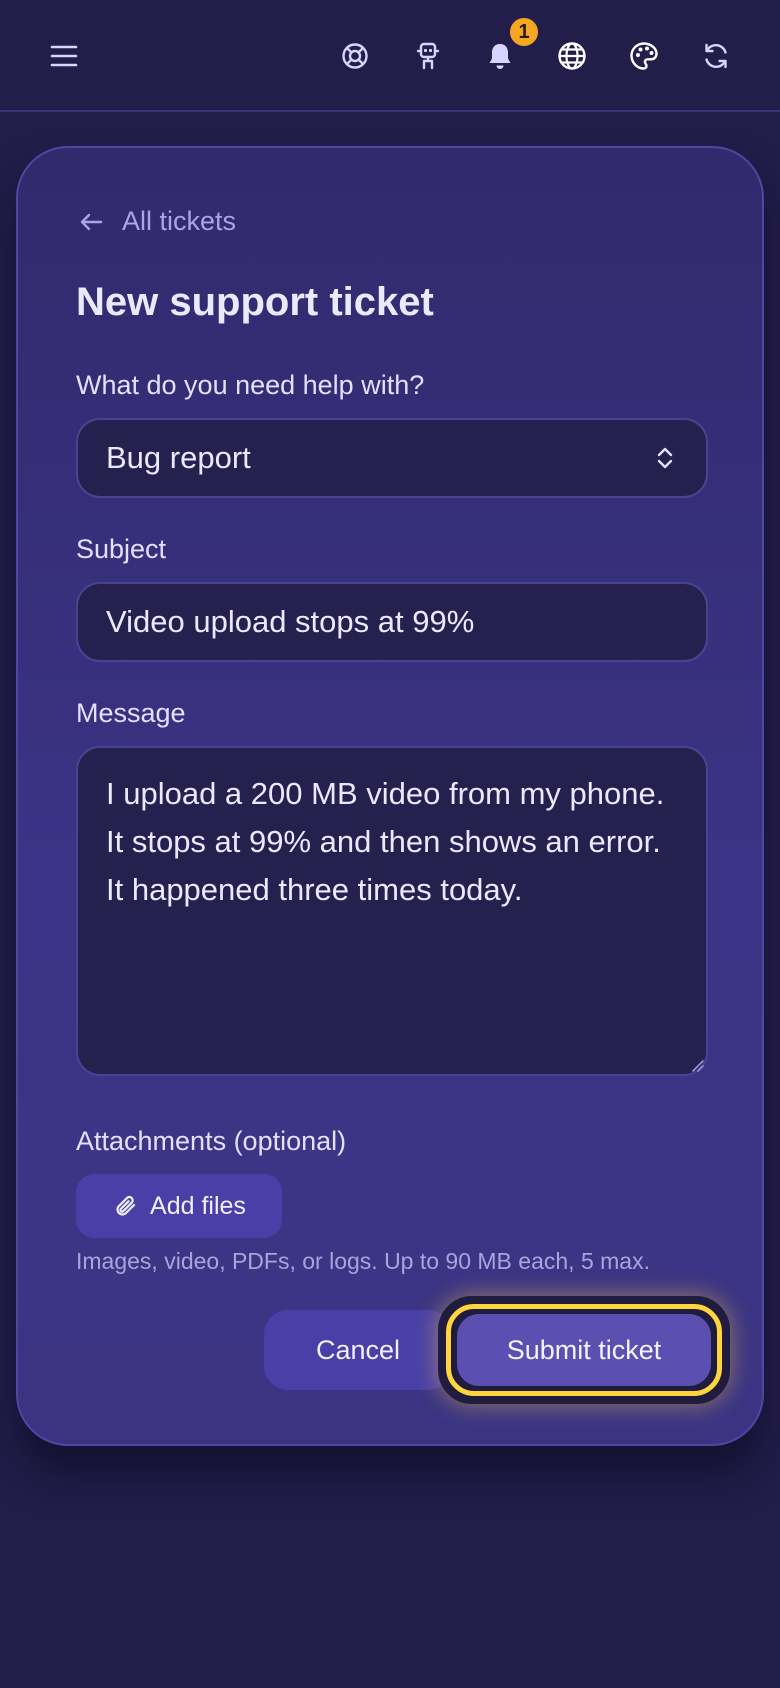  I want to click on arrow-left-icon, so click(91, 221).